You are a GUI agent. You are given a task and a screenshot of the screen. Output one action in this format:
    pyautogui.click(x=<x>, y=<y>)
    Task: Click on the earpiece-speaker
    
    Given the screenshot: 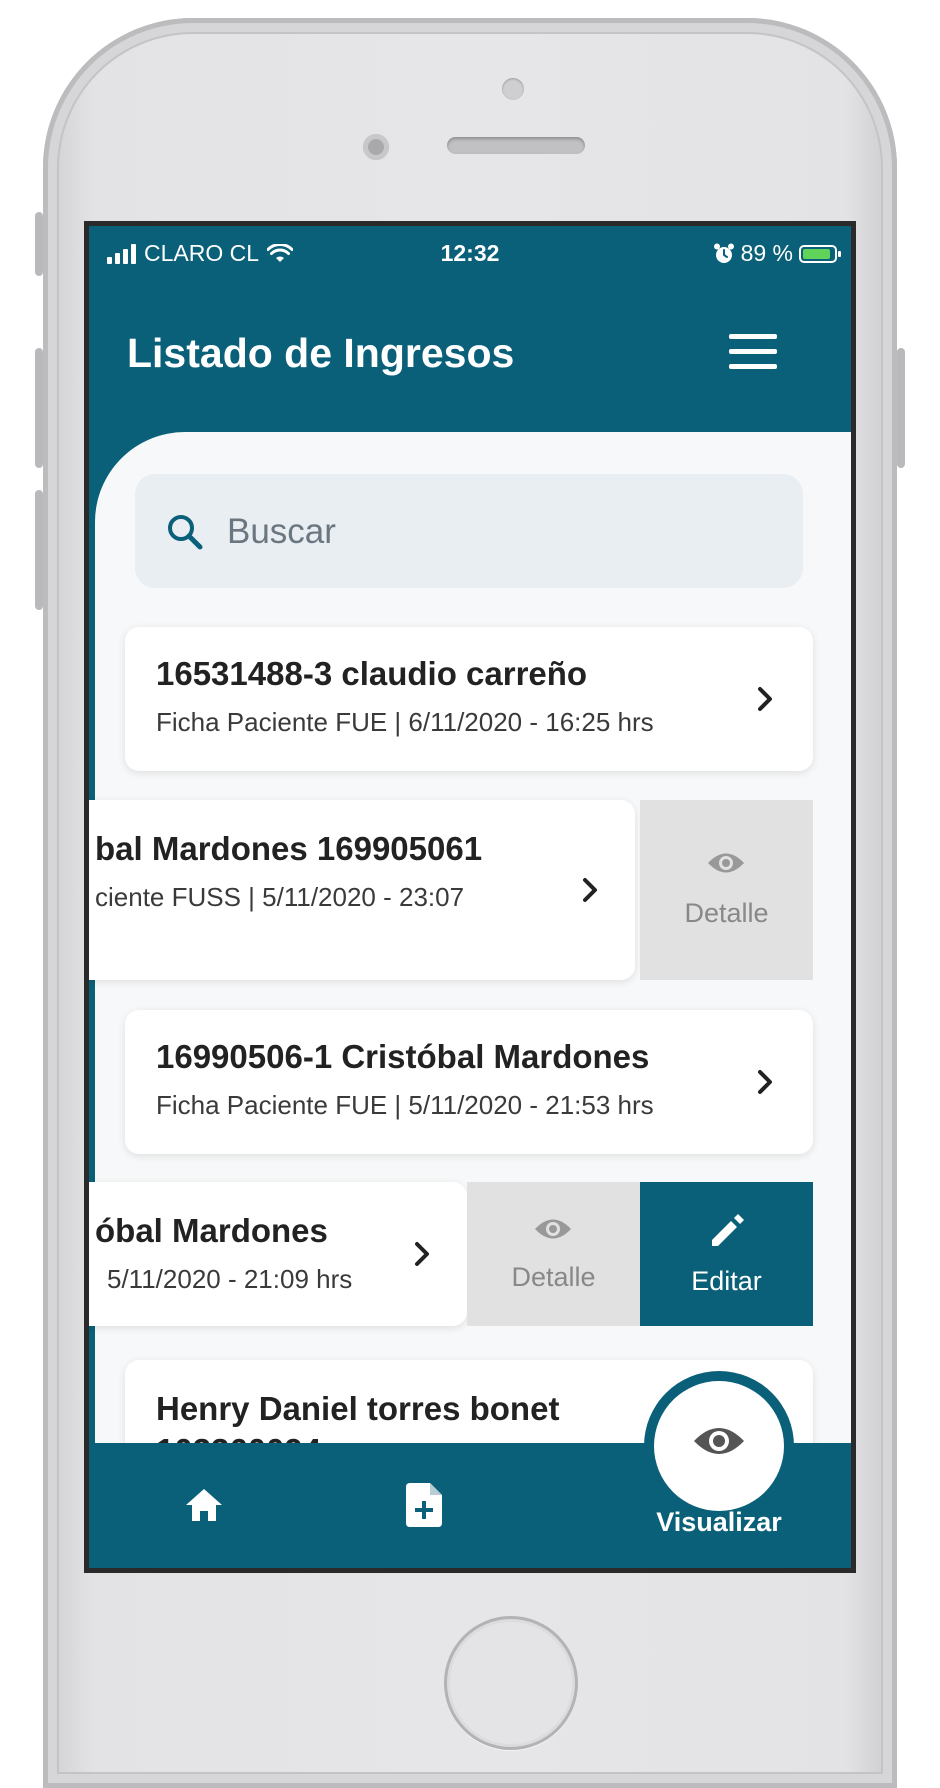 What is the action you would take?
    pyautogui.click(x=516, y=145)
    